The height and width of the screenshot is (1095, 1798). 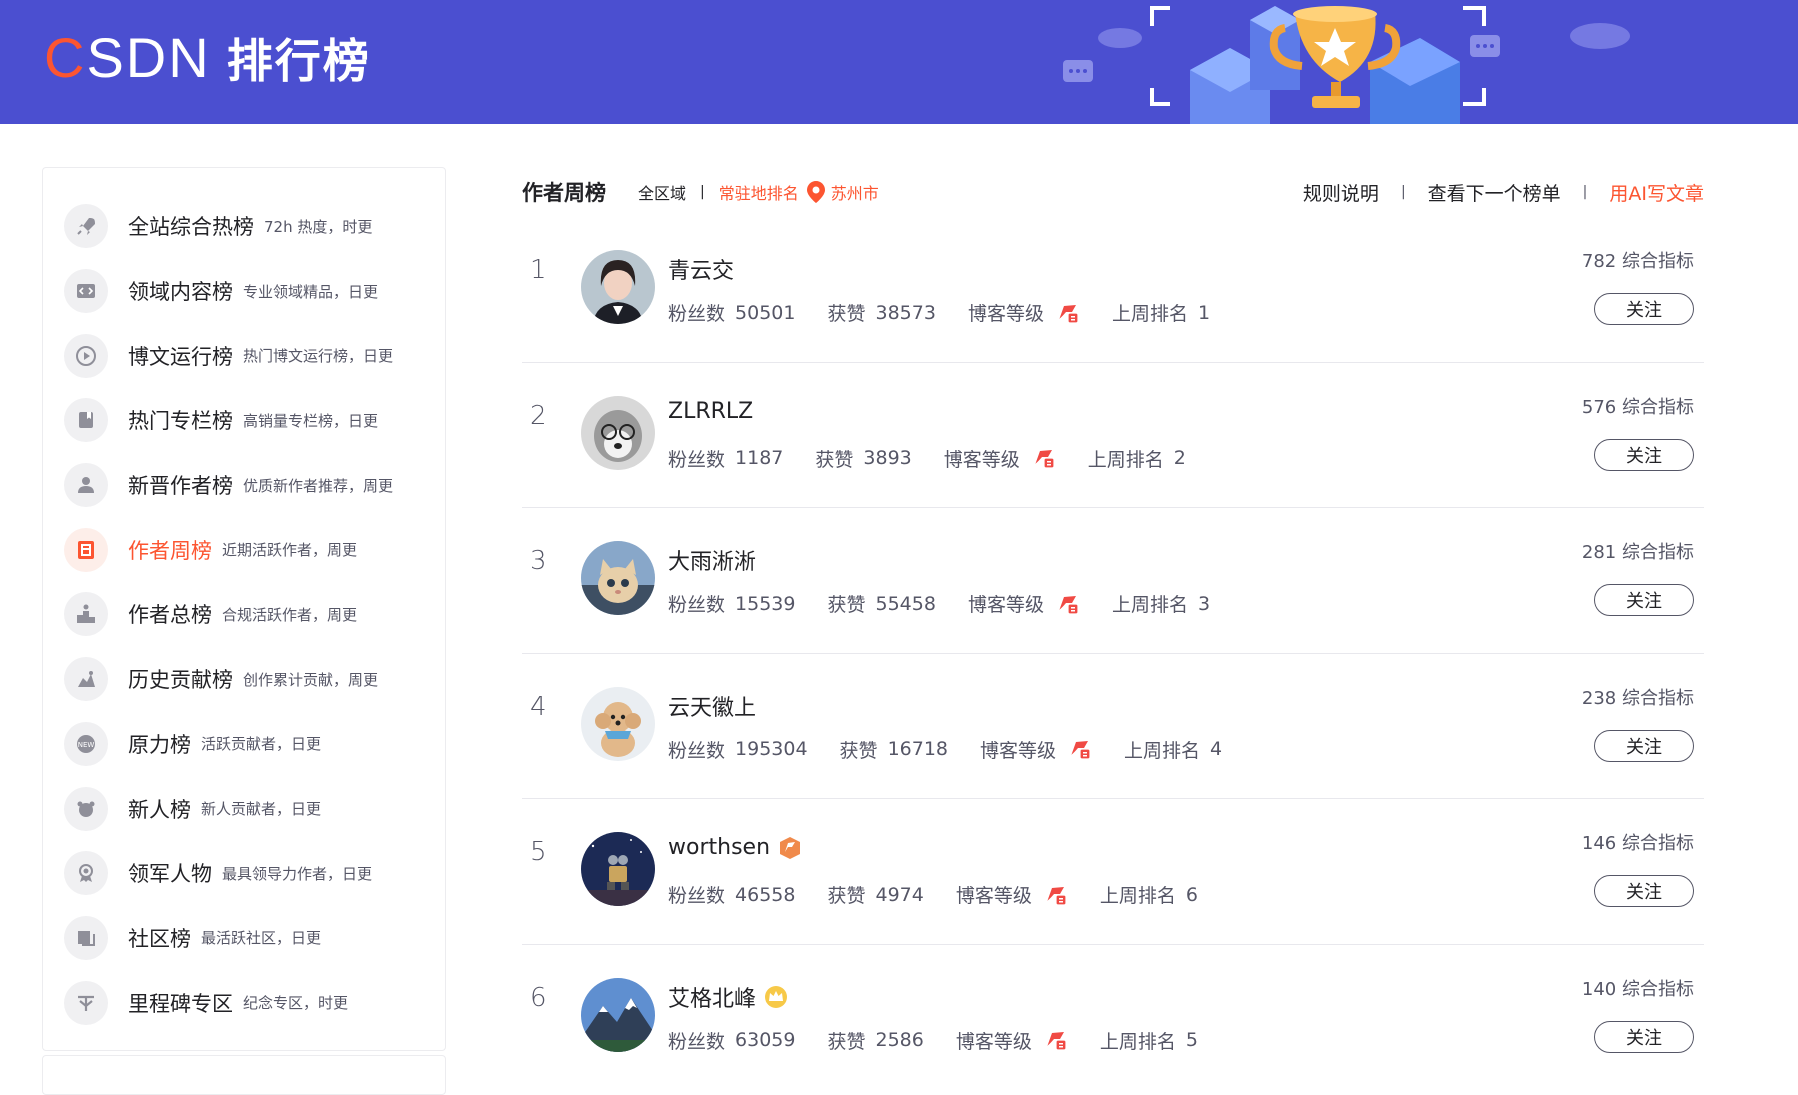 I want to click on sidebar-item-13: 里程碑专区 纪念专区，时更, so click(x=244, y=1002).